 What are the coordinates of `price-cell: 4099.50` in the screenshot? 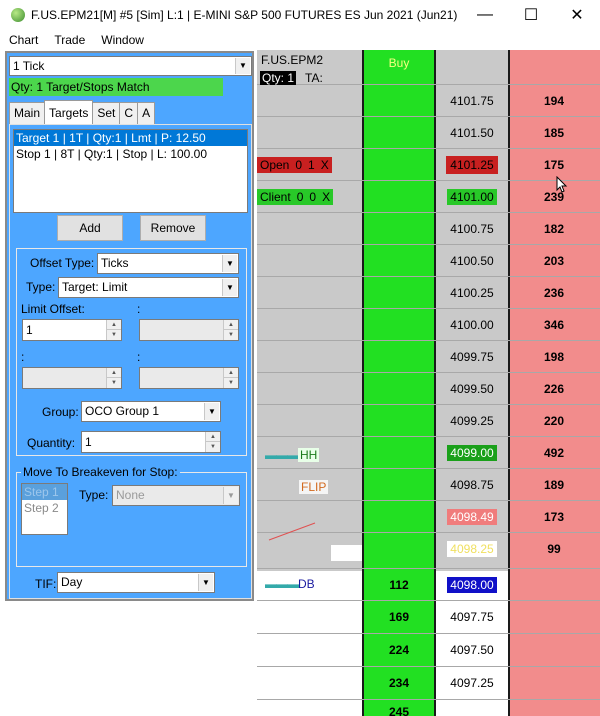 It's located at (472, 389).